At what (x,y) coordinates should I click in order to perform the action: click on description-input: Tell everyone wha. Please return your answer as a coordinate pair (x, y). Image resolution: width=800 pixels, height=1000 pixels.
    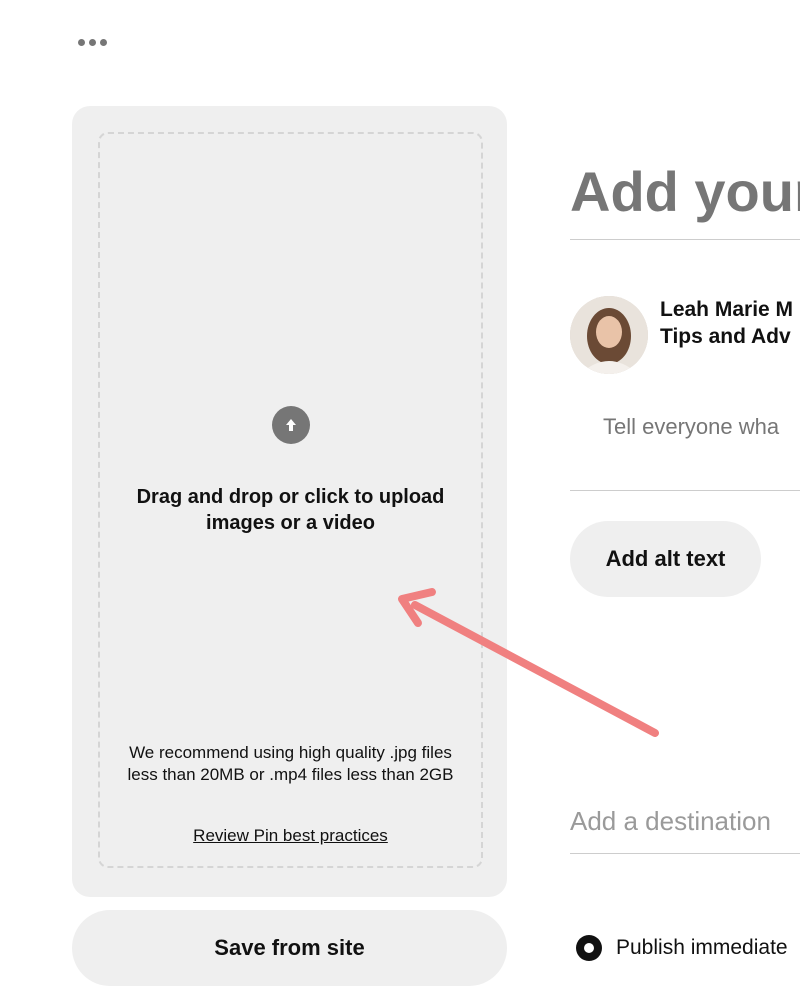
    Looking at the image, I should click on (701, 427).